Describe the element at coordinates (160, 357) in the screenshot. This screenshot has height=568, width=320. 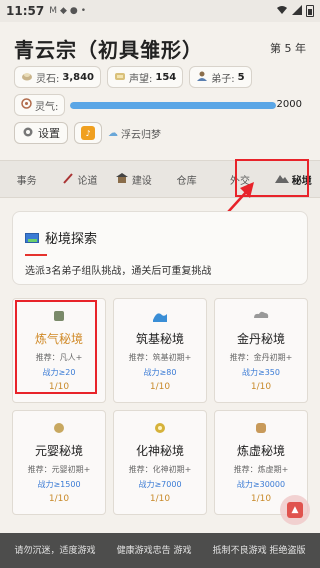
I see `realm-recommendation: 推荐：筑基初期+` at that location.